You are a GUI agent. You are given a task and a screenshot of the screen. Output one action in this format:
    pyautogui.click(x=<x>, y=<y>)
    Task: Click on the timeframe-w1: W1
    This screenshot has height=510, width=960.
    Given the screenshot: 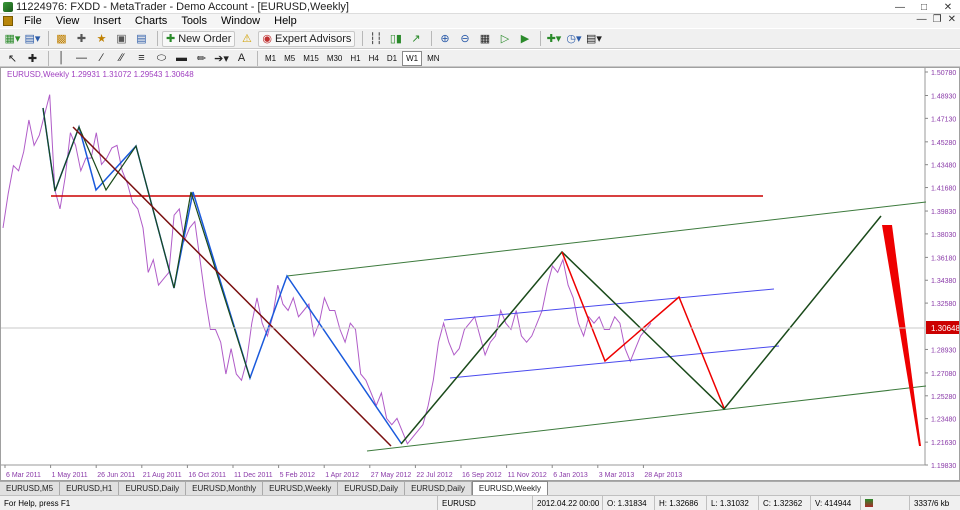 What is the action you would take?
    pyautogui.click(x=412, y=58)
    